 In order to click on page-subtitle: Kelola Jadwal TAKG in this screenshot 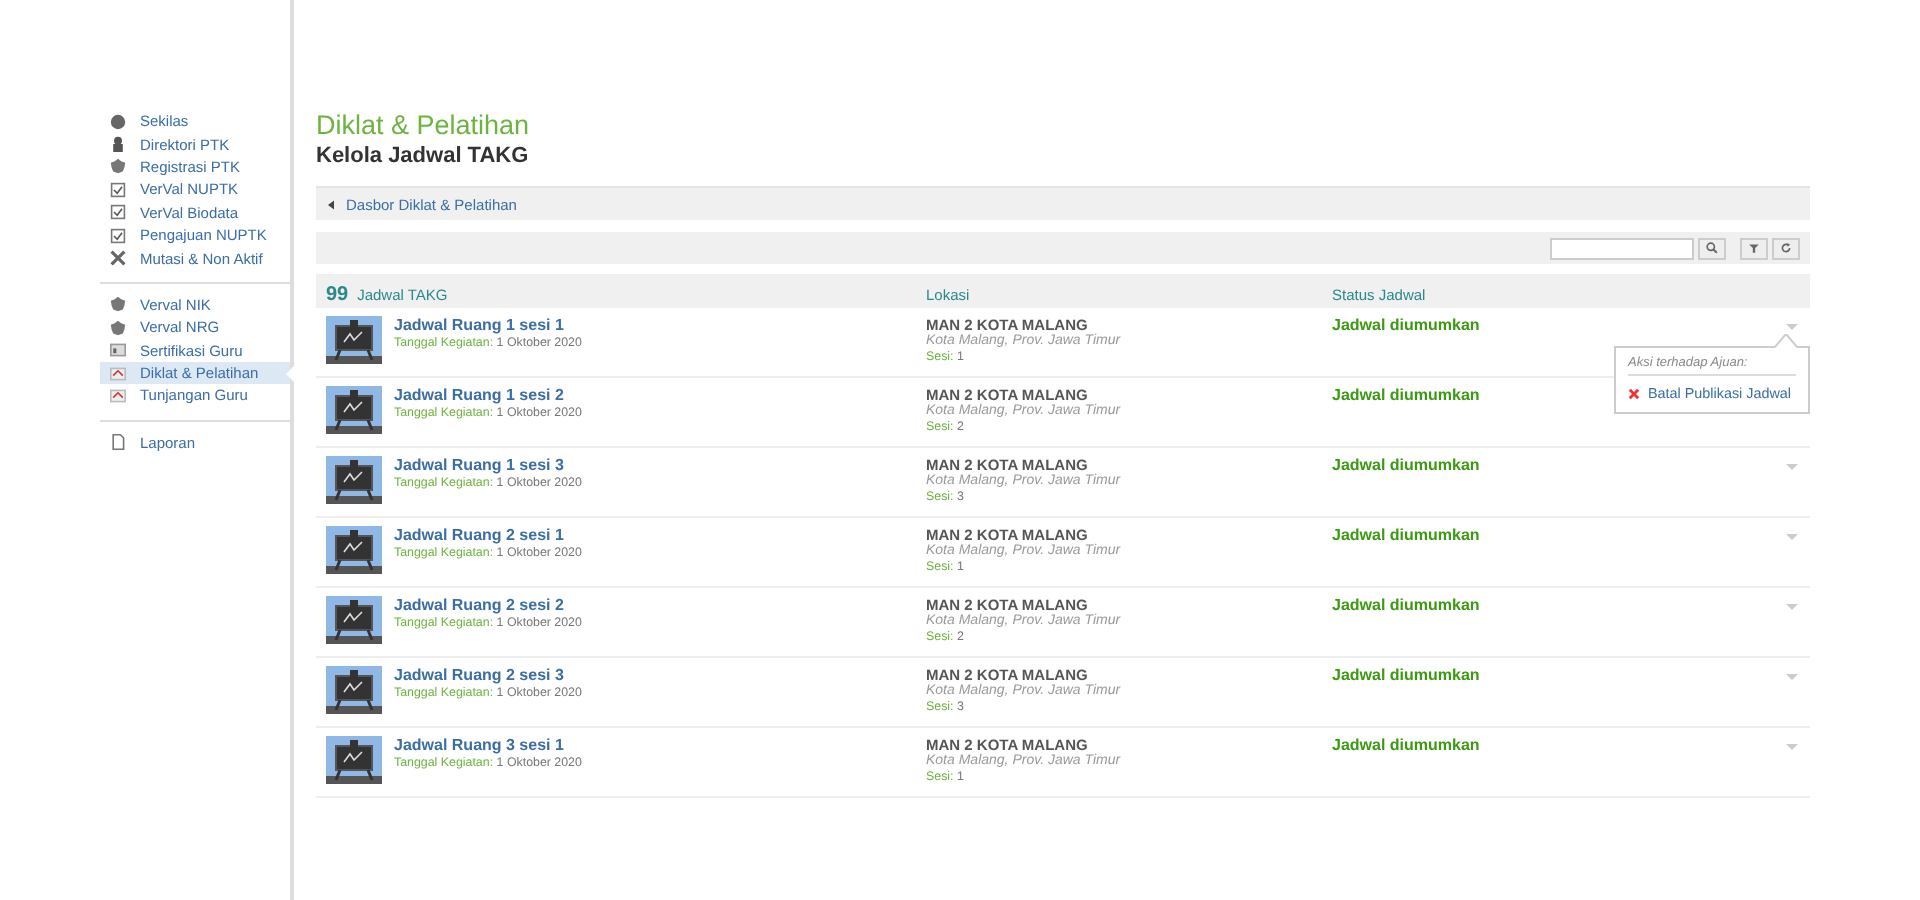, I will do `click(423, 156)`.